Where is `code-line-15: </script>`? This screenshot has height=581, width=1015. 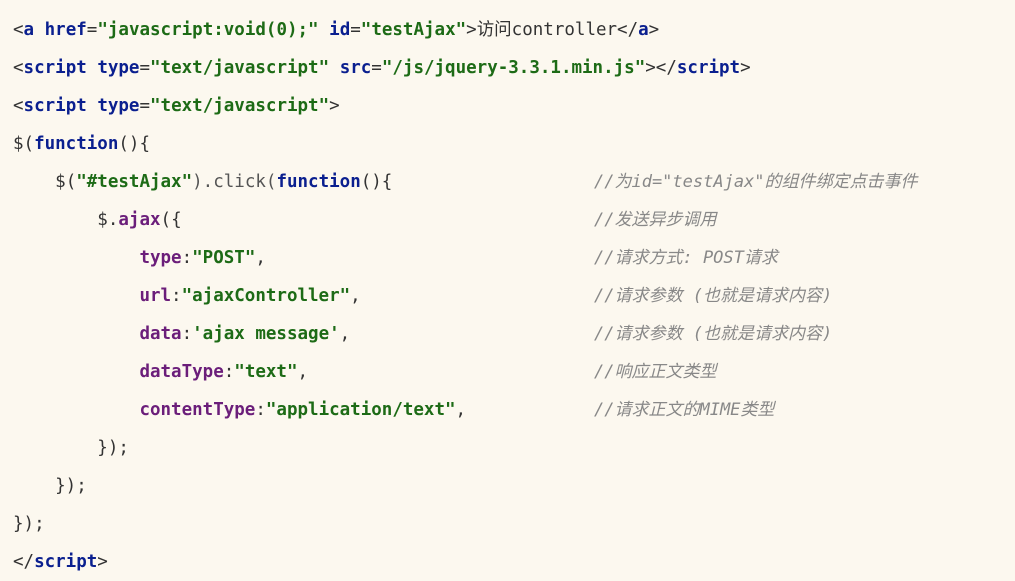
code-line-15: </script> is located at coordinates (60, 562).